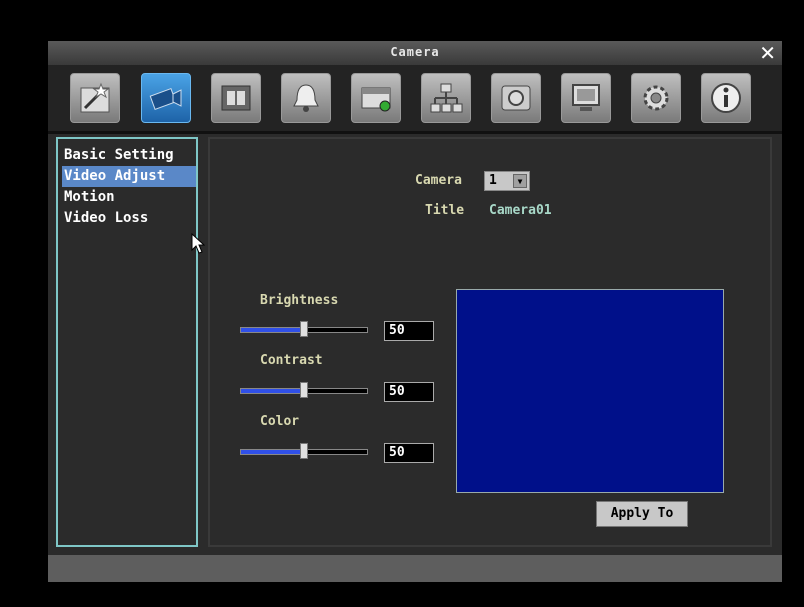 The width and height of the screenshot is (804, 607). I want to click on storage-icon, so click(376, 99).